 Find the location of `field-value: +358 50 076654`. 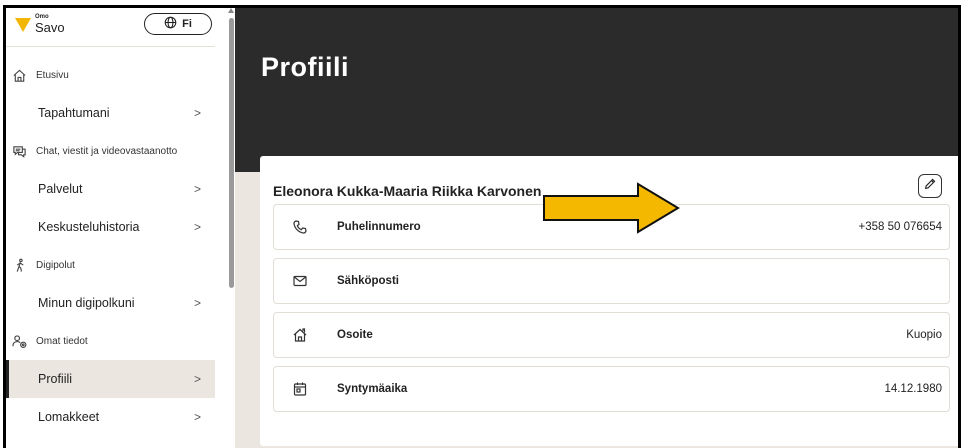

field-value: +358 50 076654 is located at coordinates (900, 227).